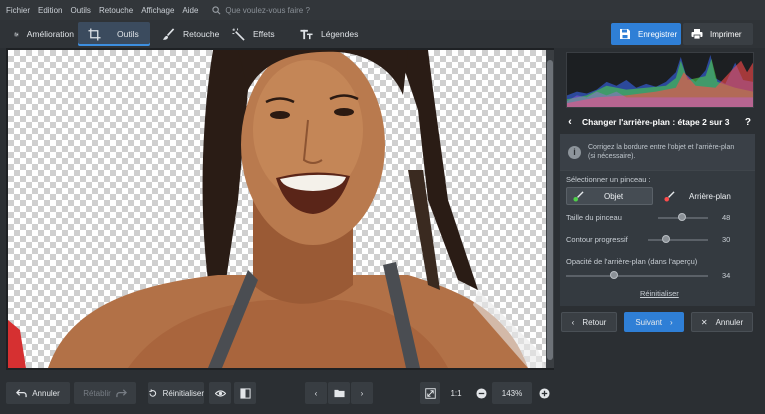  What do you see at coordinates (589, 322) in the screenshot?
I see `back-button: ‹ Retour` at bounding box center [589, 322].